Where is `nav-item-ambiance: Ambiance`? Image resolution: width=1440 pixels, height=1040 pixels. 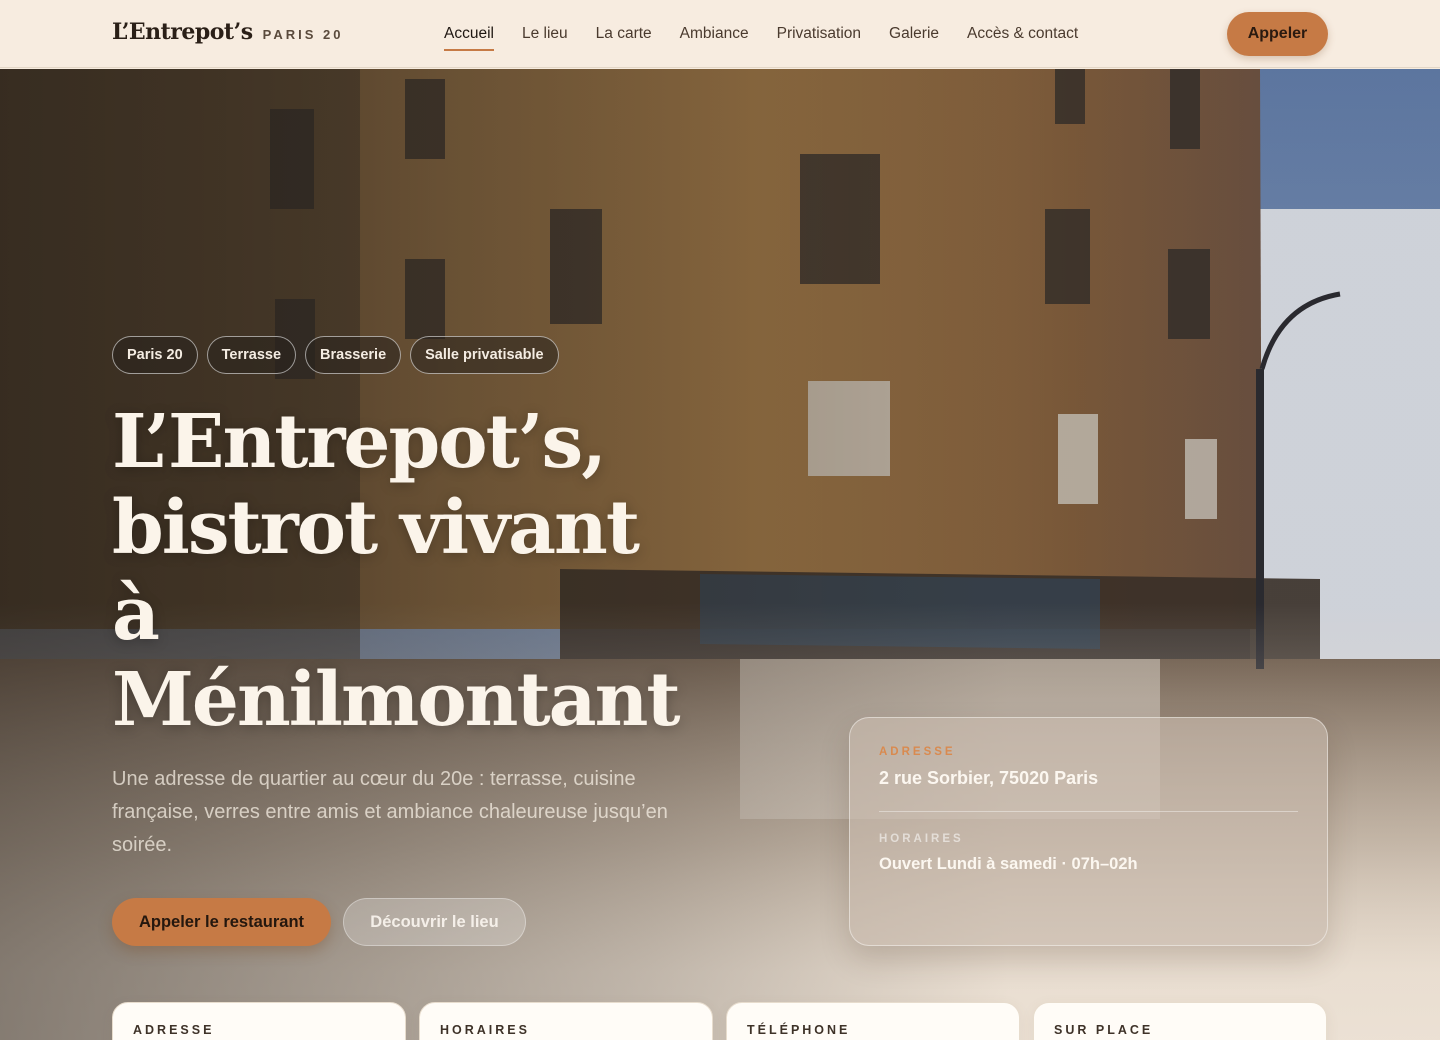 nav-item-ambiance: Ambiance is located at coordinates (714, 34).